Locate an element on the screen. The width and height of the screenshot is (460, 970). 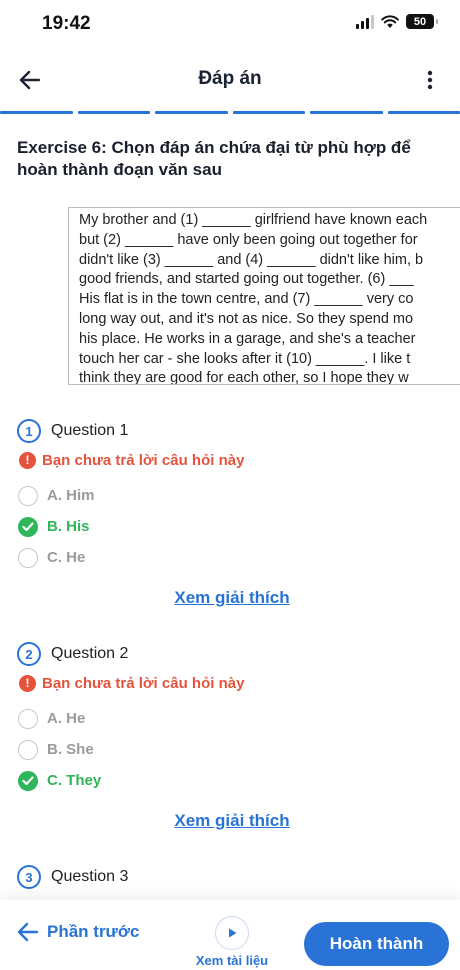
wifi-icon is located at coordinates (390, 21).